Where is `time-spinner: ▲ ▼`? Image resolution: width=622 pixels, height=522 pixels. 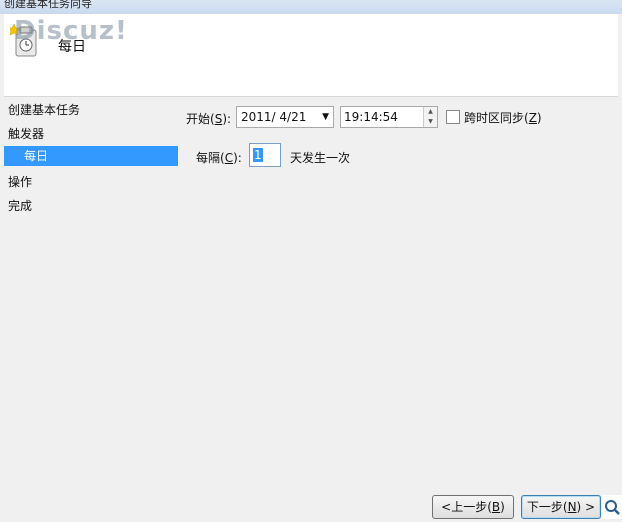
time-spinner: ▲ ▼ is located at coordinates (430, 117).